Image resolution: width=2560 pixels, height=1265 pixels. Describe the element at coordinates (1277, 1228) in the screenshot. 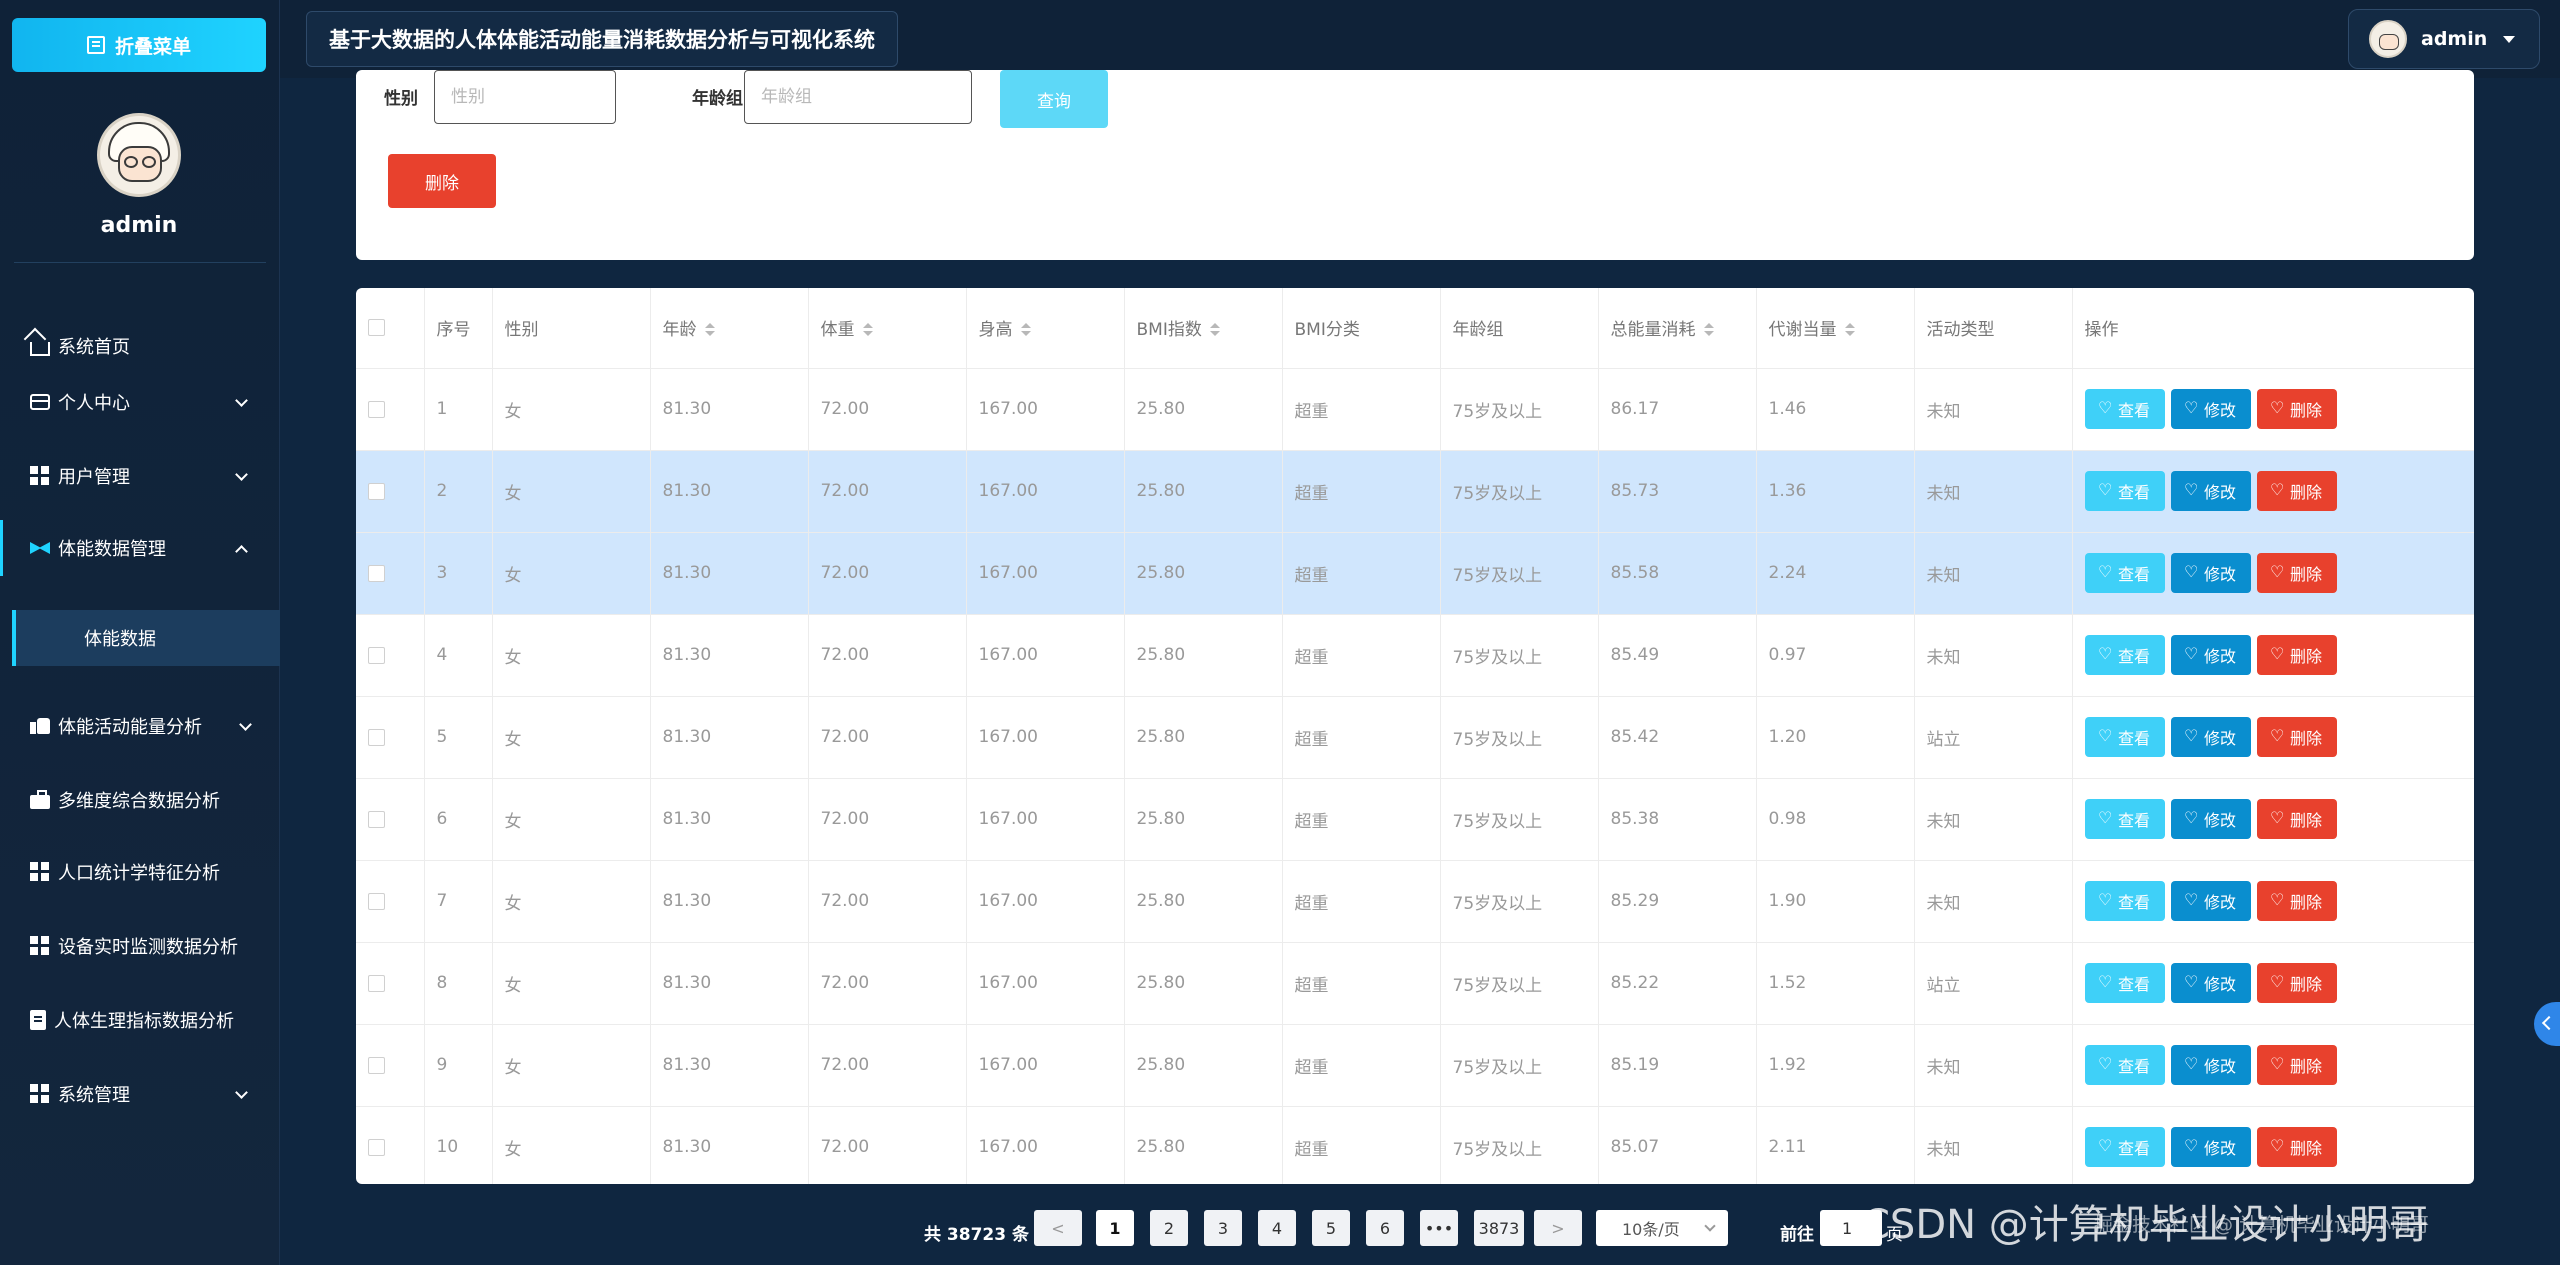

I see `page-number: 4` at that location.